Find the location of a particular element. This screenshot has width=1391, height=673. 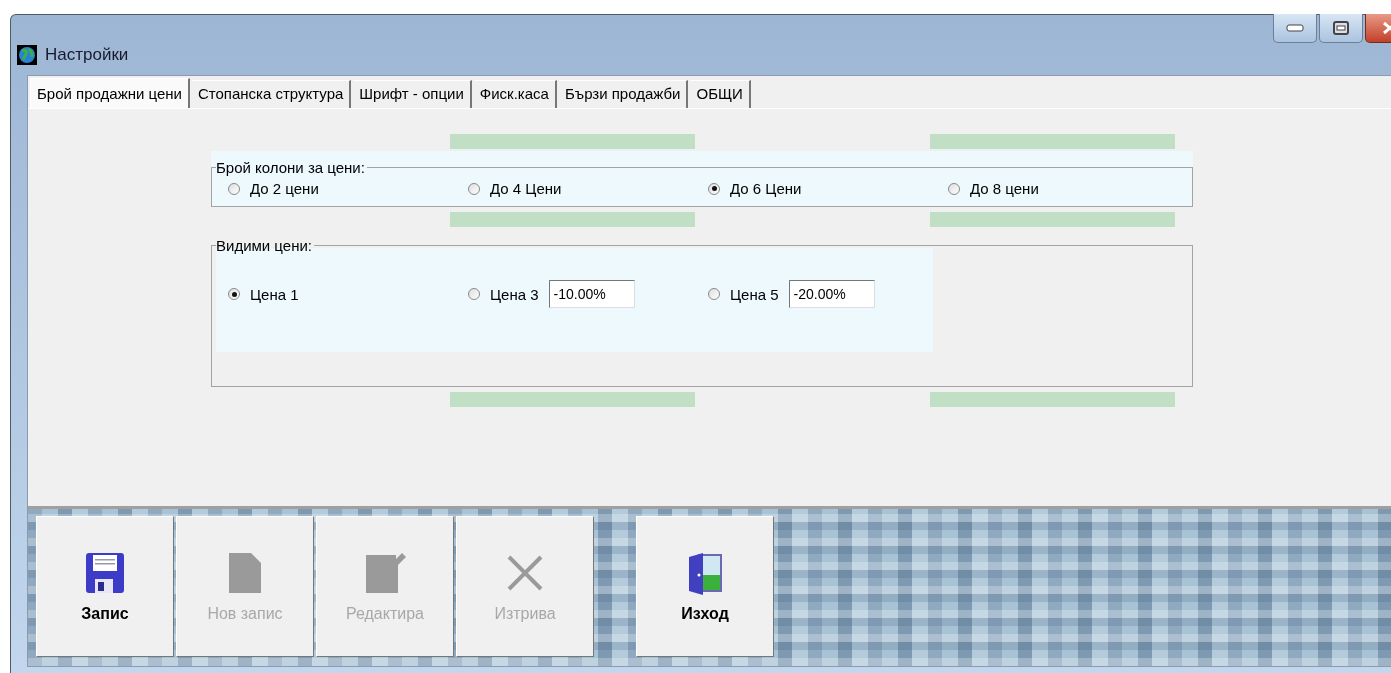

tab: Шрифт - опции is located at coordinates (412, 94).